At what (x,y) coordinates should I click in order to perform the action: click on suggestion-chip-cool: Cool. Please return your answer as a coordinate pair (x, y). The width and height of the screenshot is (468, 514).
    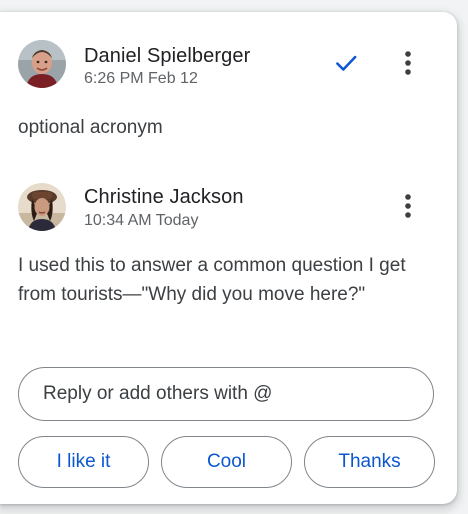
    Looking at the image, I should click on (226, 462).